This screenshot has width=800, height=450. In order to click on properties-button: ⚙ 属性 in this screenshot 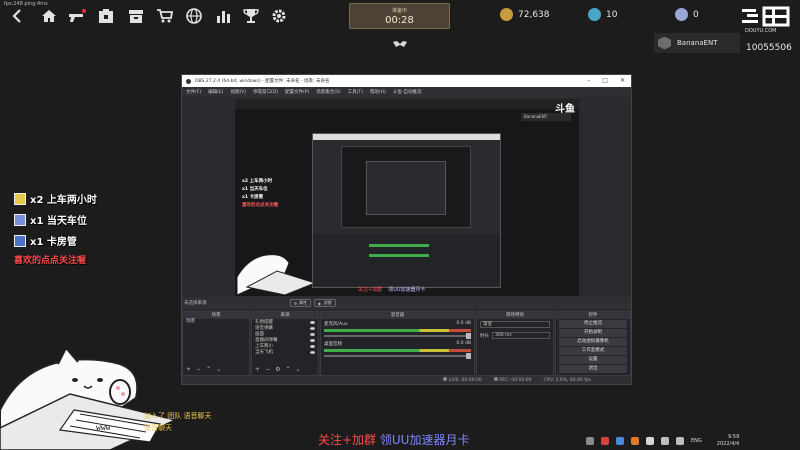, I will do `click(300, 303)`.